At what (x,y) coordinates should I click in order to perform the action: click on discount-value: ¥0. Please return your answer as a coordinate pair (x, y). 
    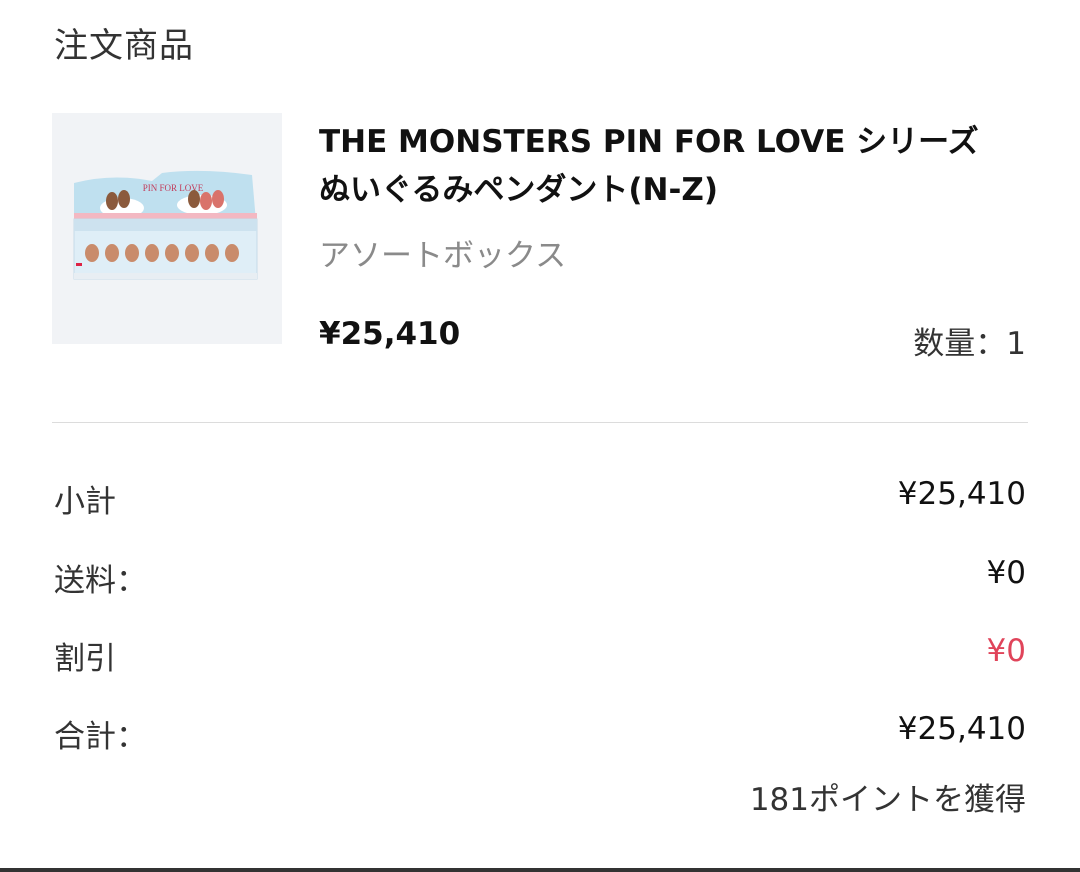
    Looking at the image, I should click on (1006, 651).